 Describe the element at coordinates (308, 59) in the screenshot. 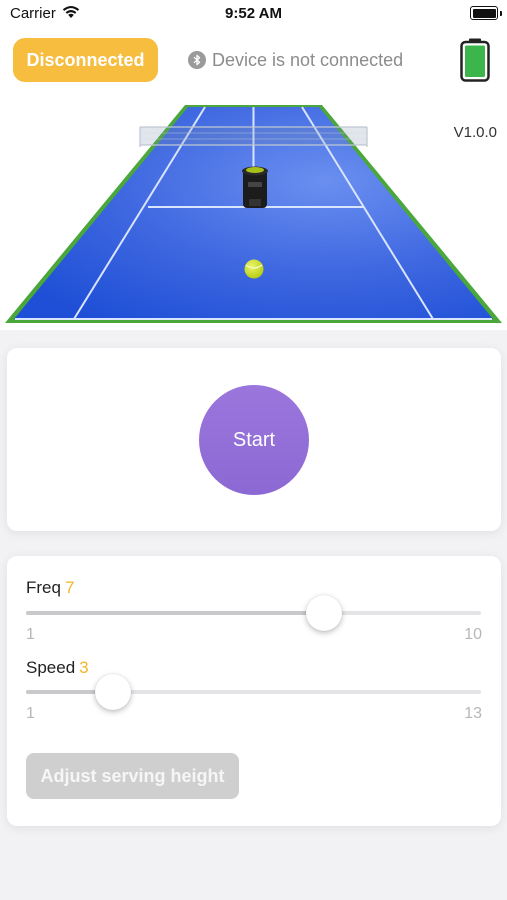

I see `connection-status-text: Device is not connected` at that location.